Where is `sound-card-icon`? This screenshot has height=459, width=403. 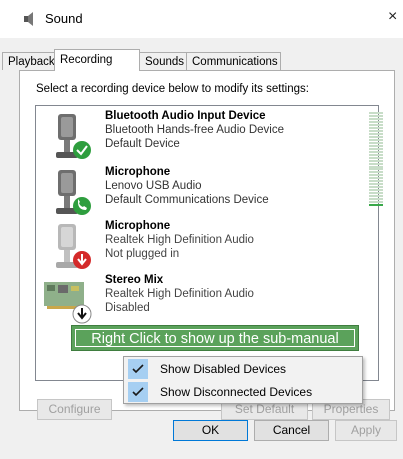 sound-card-icon is located at coordinates (68, 303).